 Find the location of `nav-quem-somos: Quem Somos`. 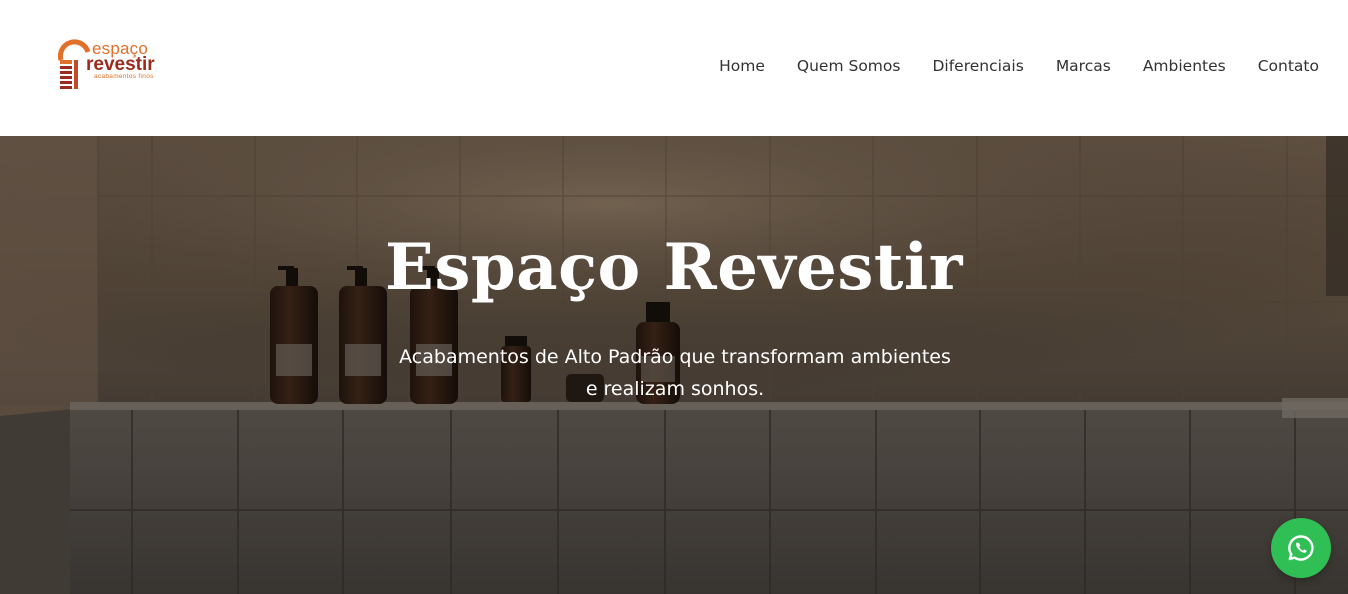

nav-quem-somos: Quem Somos is located at coordinates (849, 66).